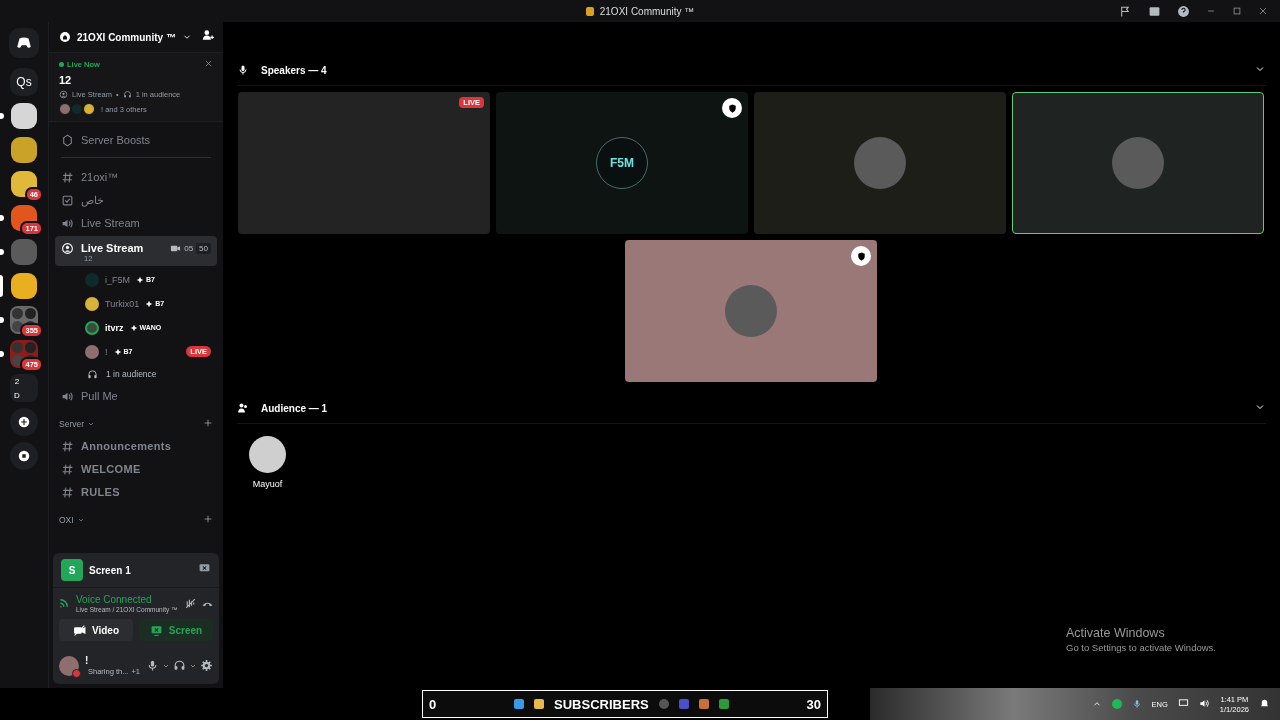 Image resolution: width=1280 pixels, height=720 pixels. What do you see at coordinates (17, 395) in the screenshot?
I see `server-folder-label: D` at bounding box center [17, 395].